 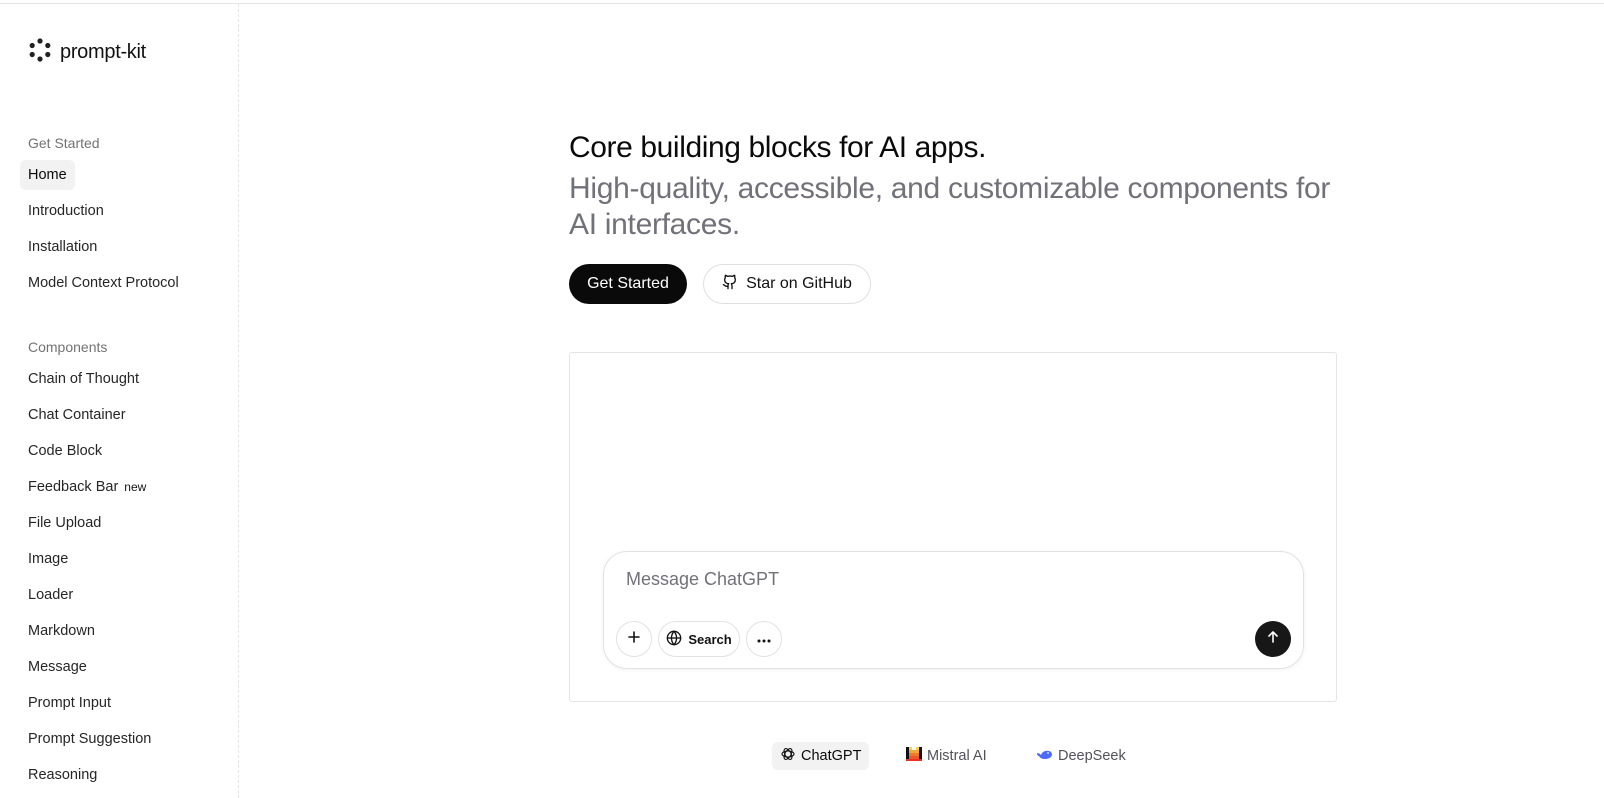 I want to click on sidebar-item-label: Markdown, so click(x=61, y=631).